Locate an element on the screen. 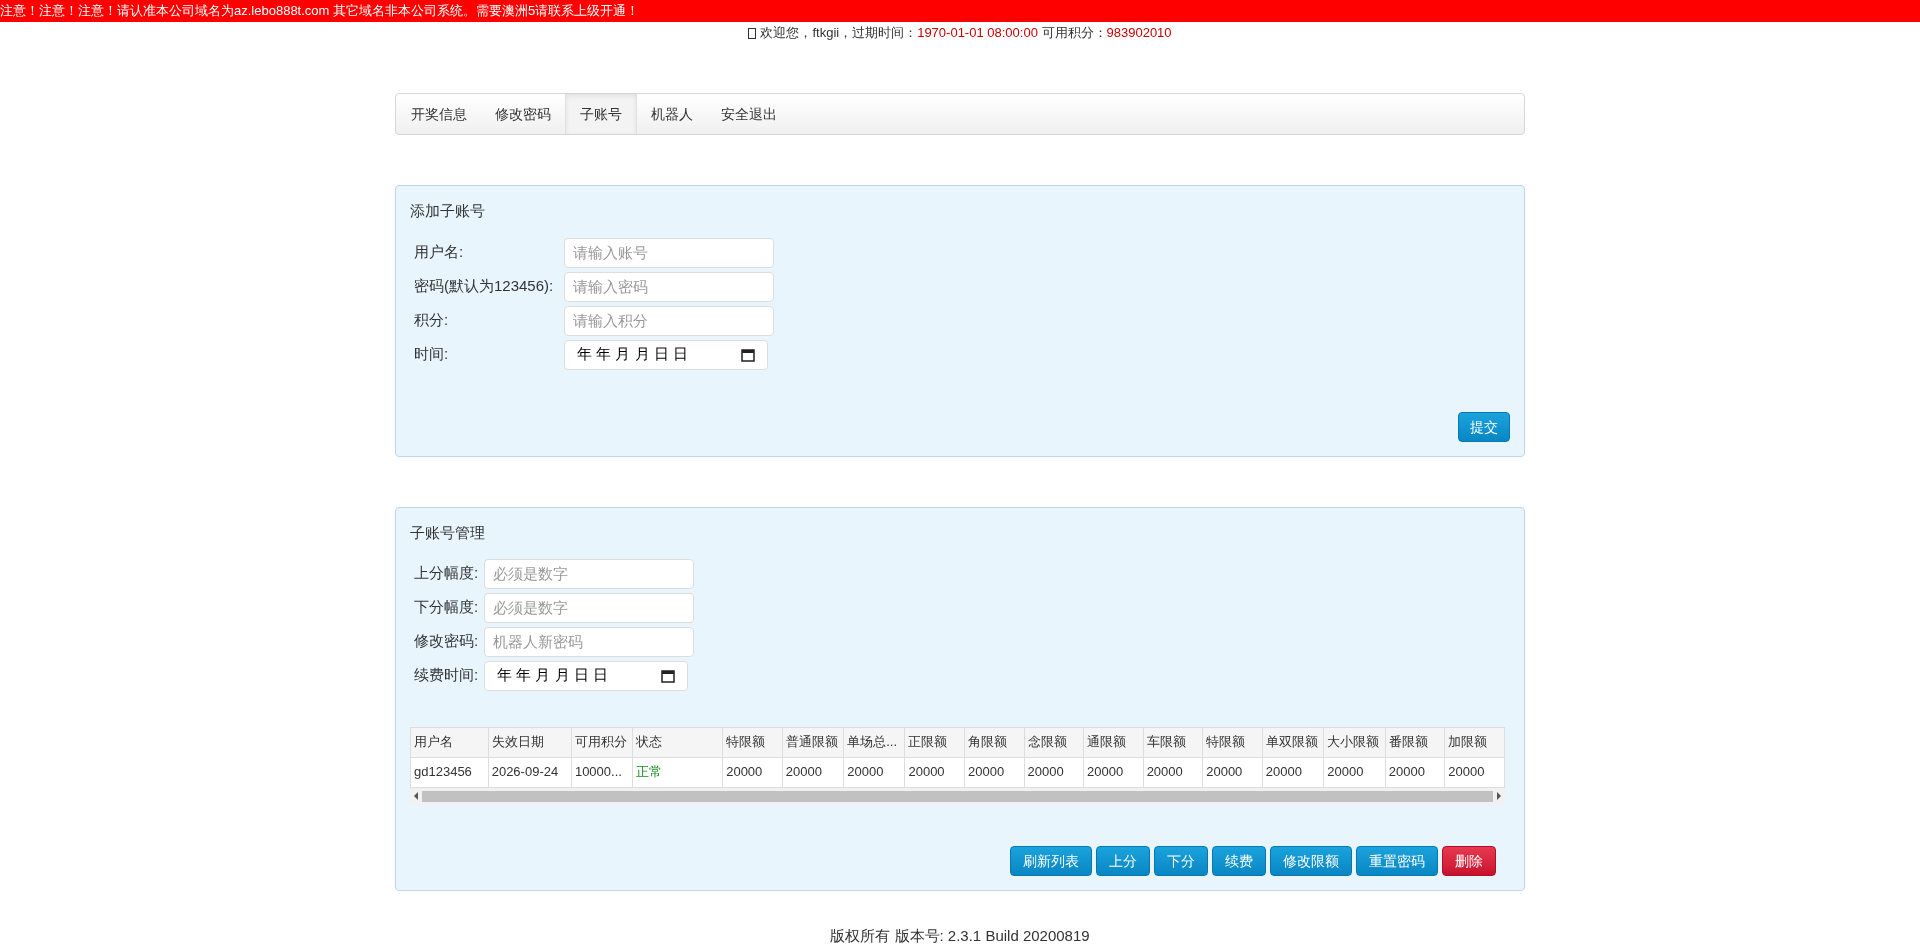 Image resolution: width=1920 pixels, height=952 pixels. nav-tab: 修改密码 is located at coordinates (523, 114).